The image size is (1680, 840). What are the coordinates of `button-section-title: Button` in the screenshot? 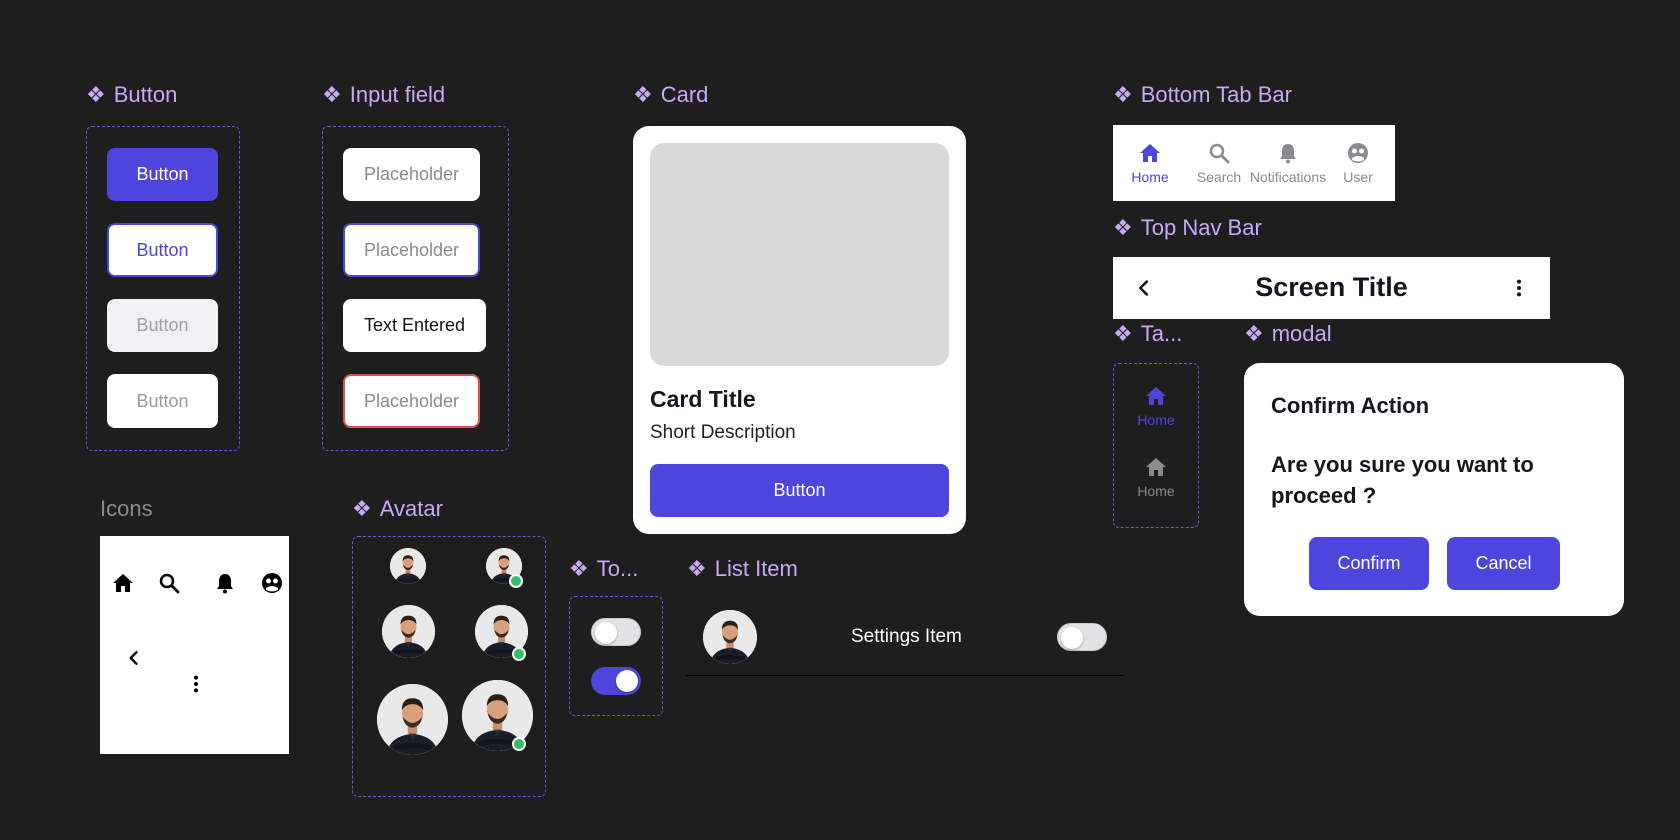 It's located at (145, 94).